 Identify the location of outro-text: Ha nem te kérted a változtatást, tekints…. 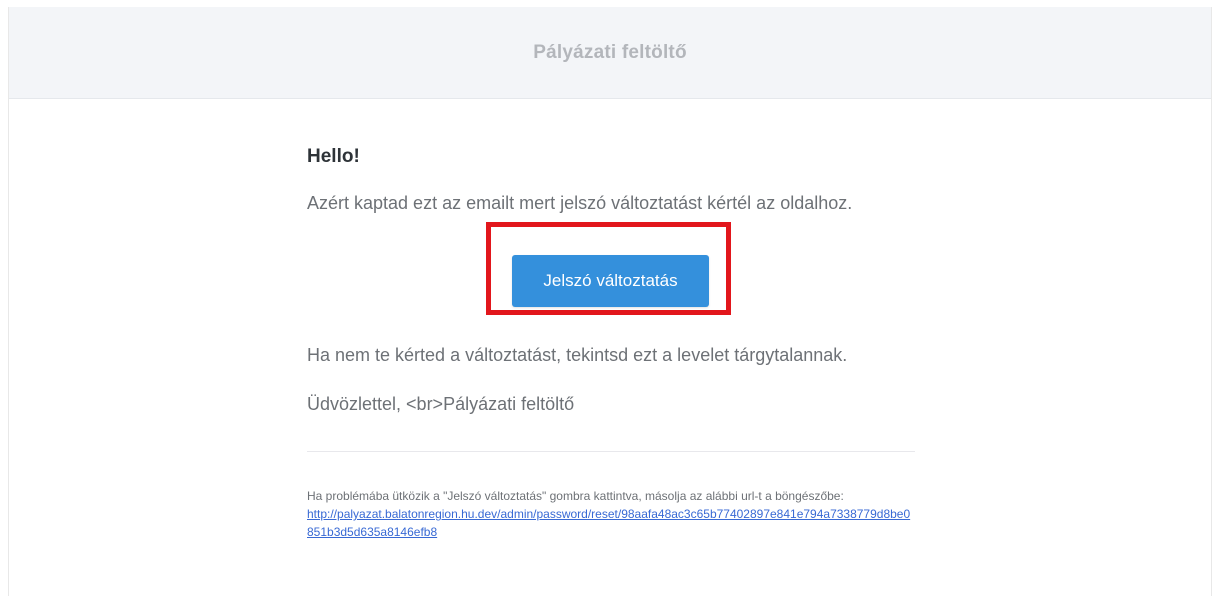
(577, 355).